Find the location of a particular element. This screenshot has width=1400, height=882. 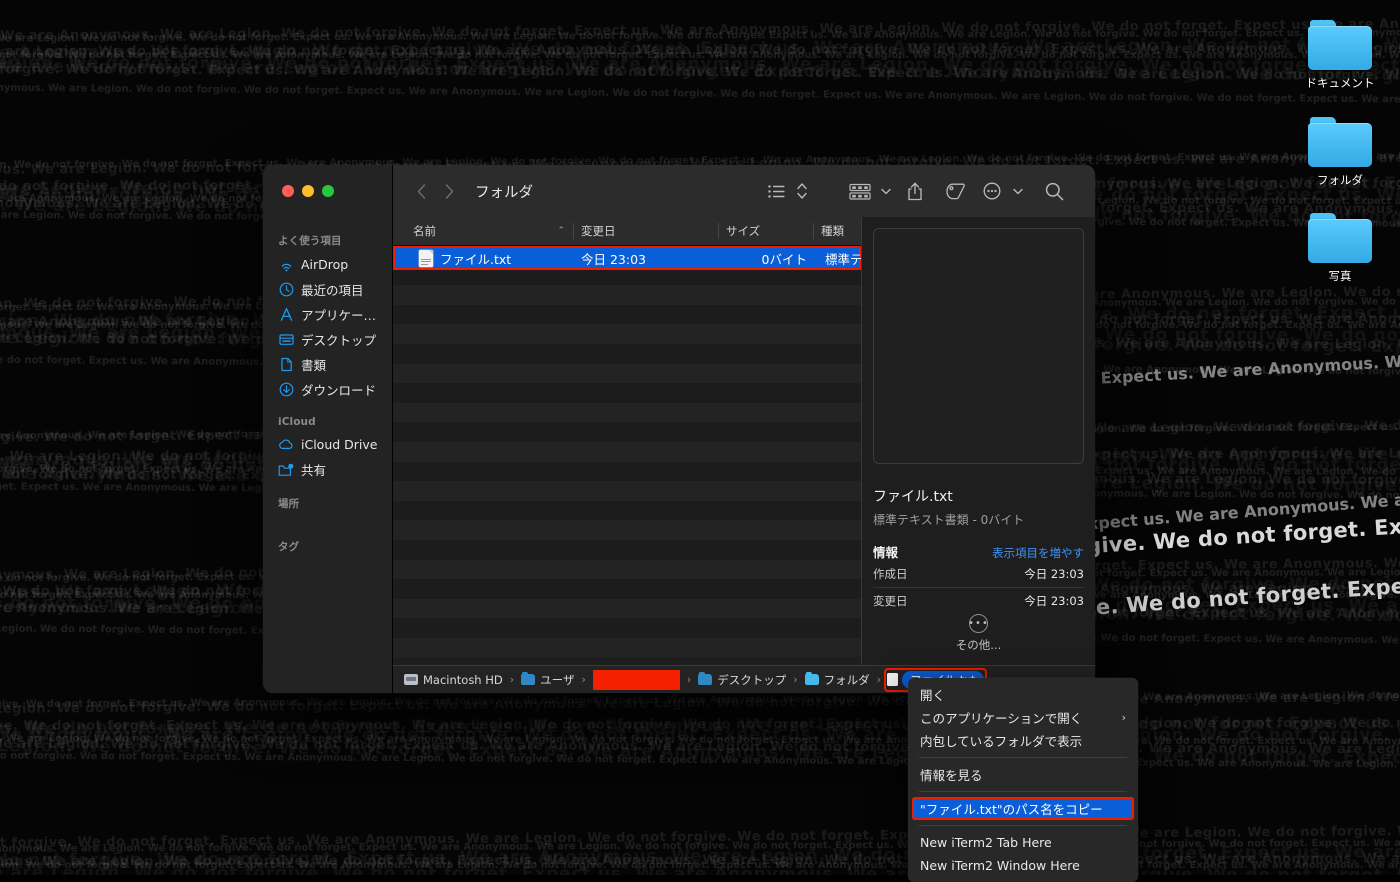

breadcrumb-item-macintosh-hd: Macintosh HD is located at coordinates (453, 680).